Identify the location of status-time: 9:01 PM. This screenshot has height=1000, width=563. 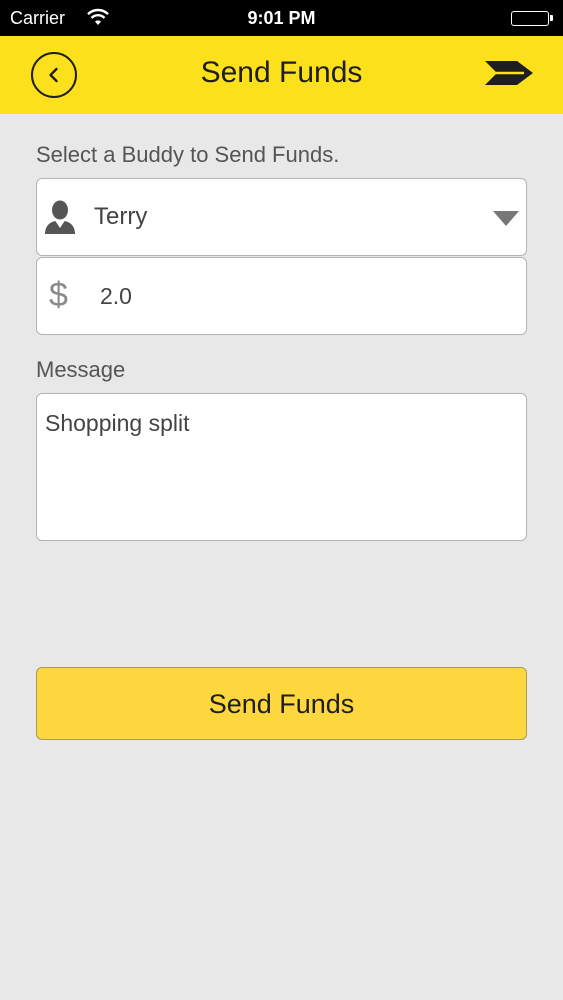
(281, 18).